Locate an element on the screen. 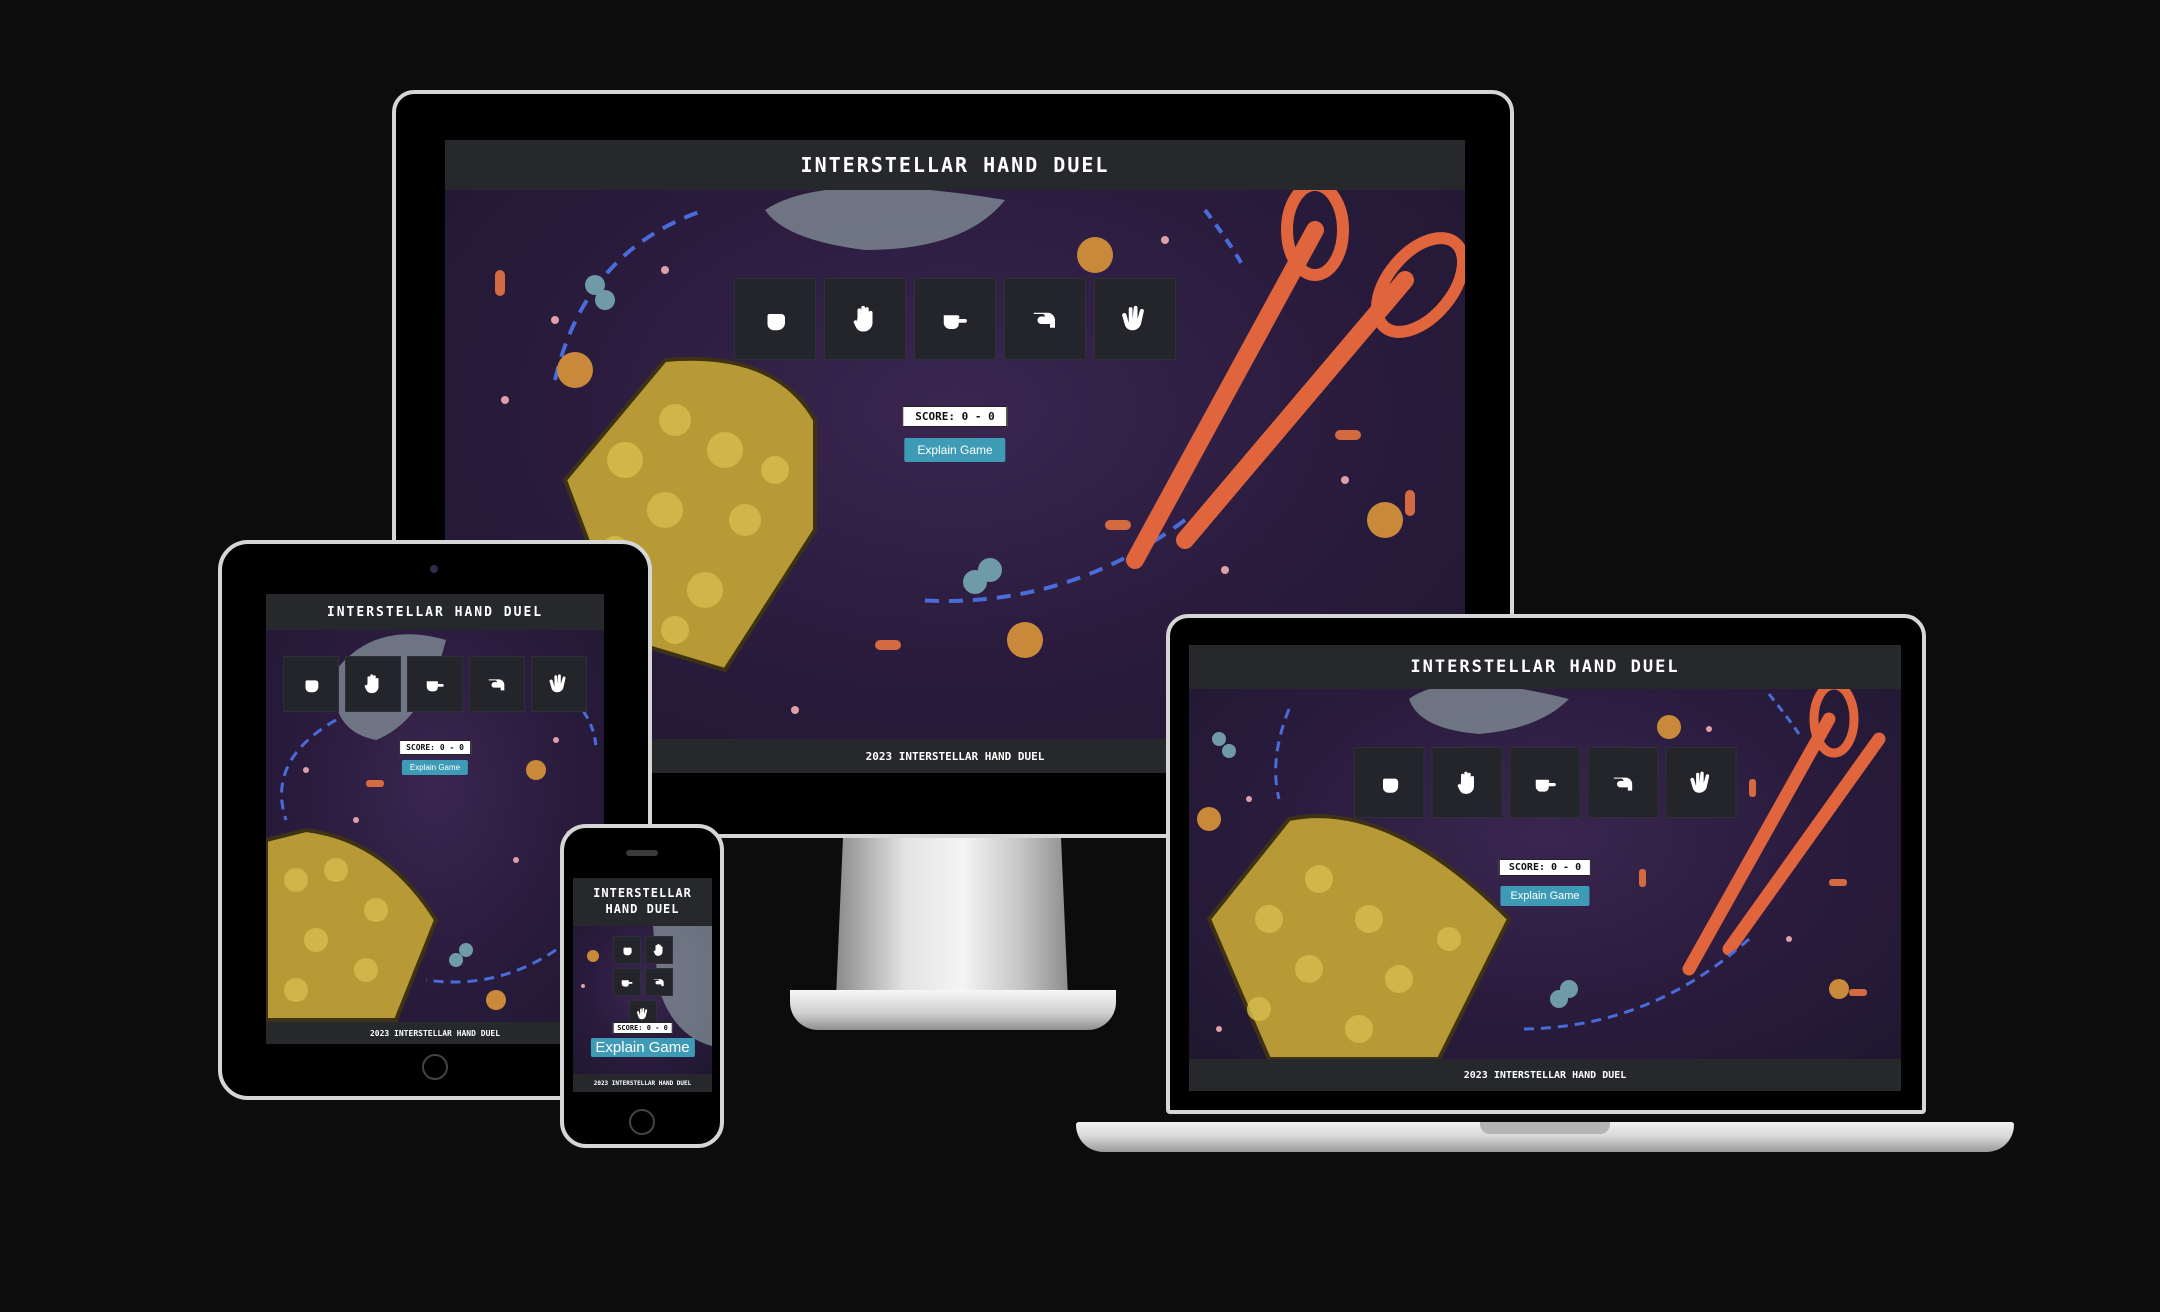  phone-speaker is located at coordinates (642, 853).